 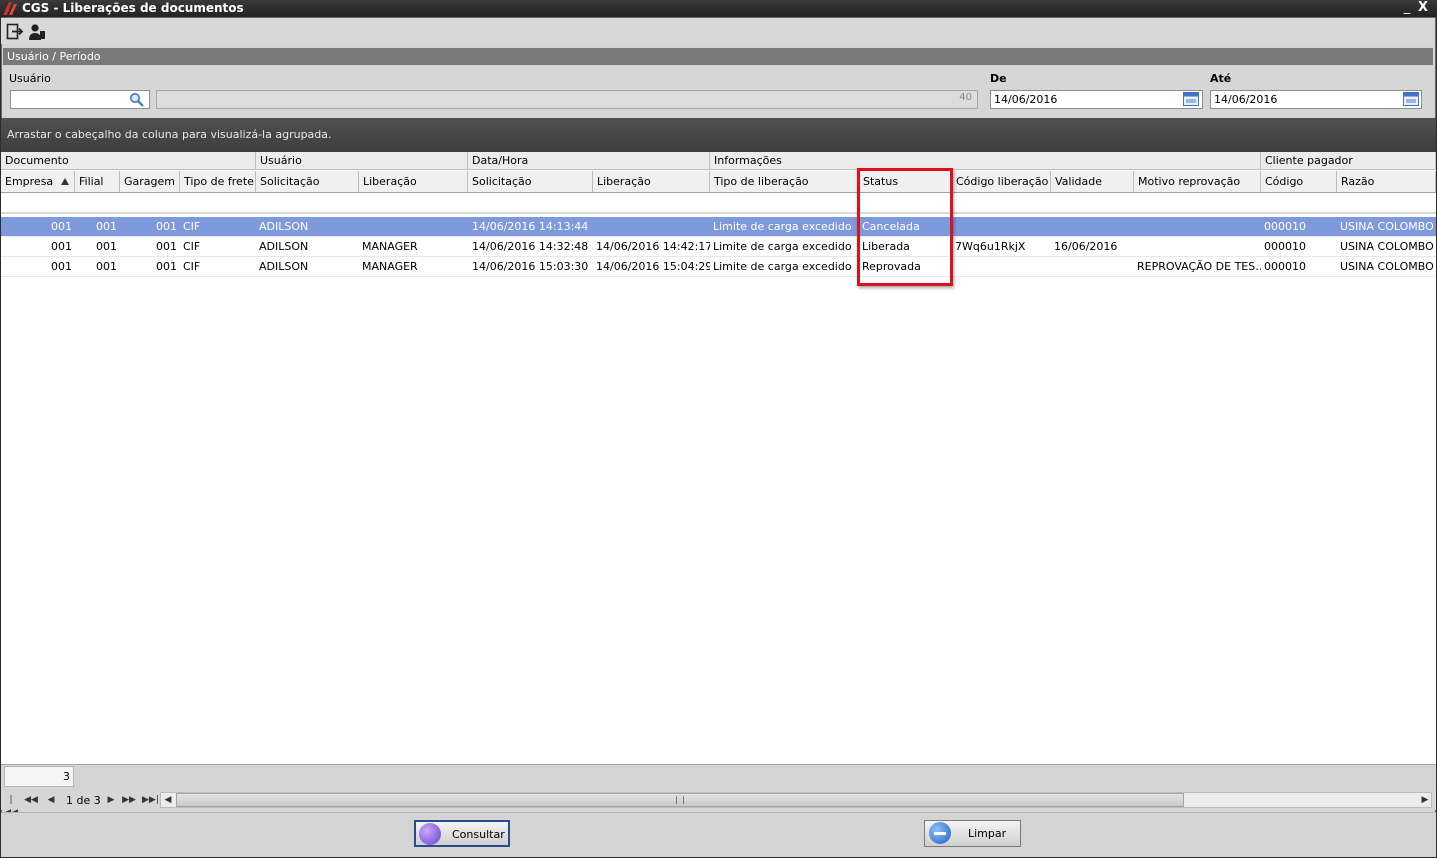 What do you see at coordinates (129, 800) in the screenshot?
I see `next-page-icon: ▶▶` at bounding box center [129, 800].